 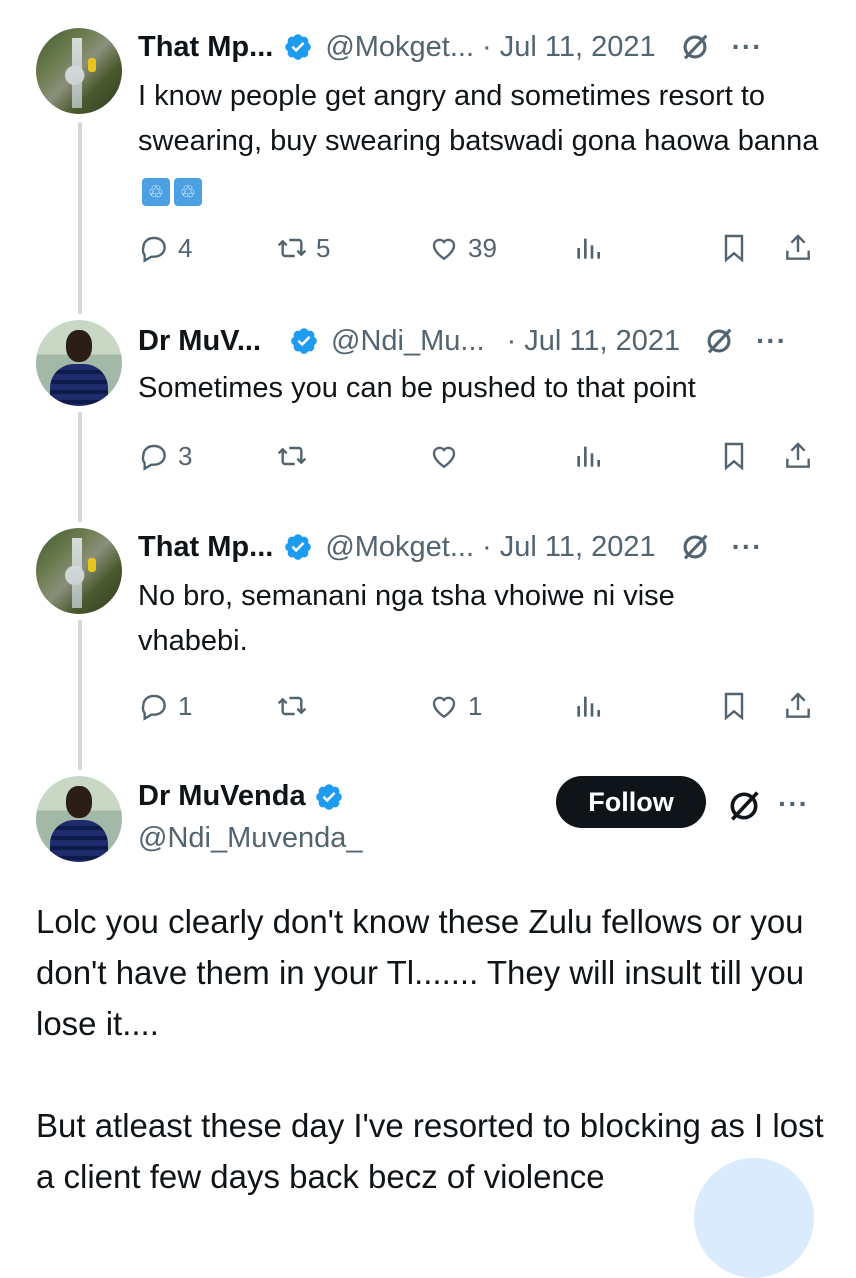 I want to click on like-button, so click(x=444, y=456).